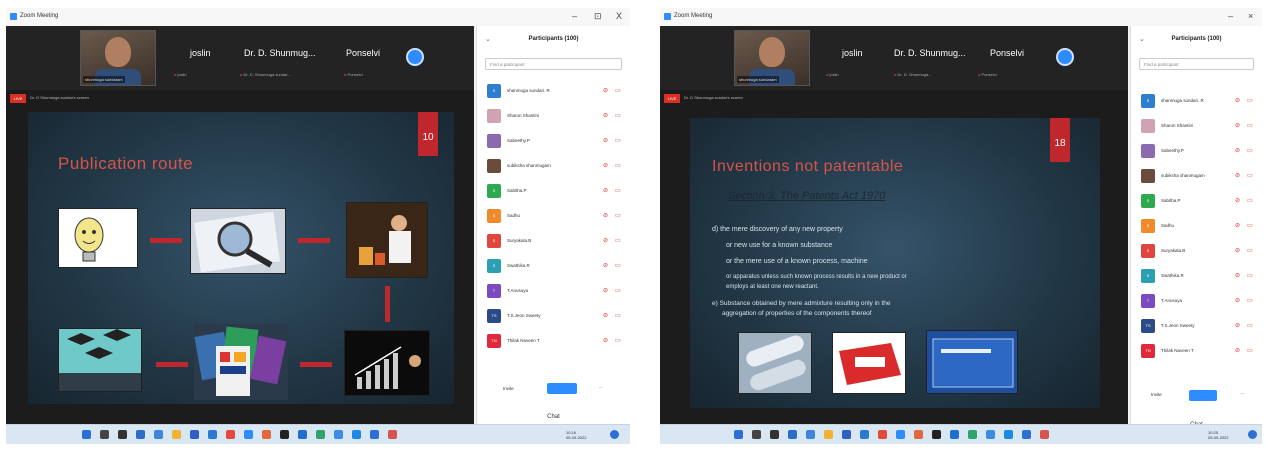  Describe the element at coordinates (776, 363) in the screenshot. I see `capsules-icon` at that location.